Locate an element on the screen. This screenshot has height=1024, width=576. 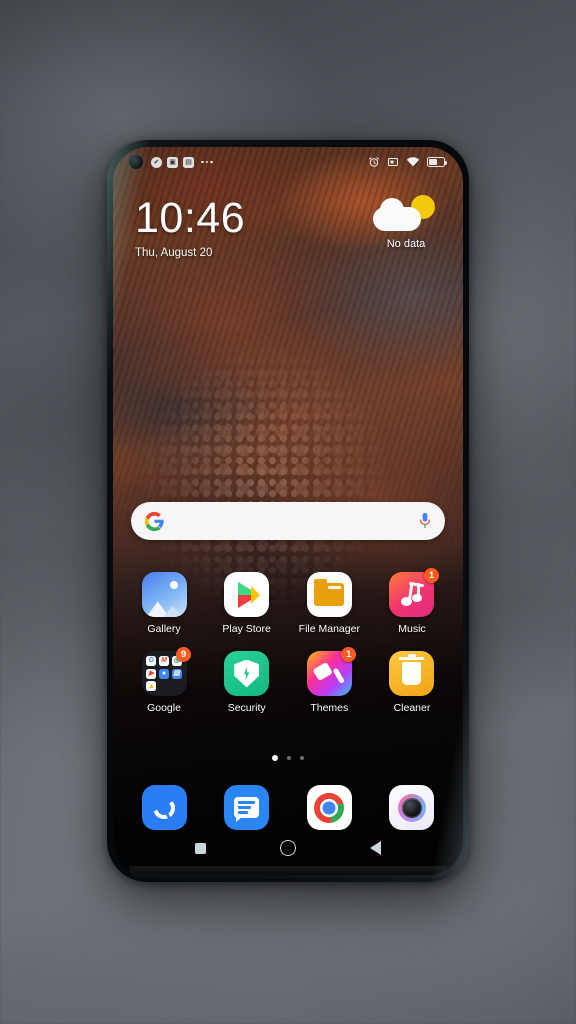
clock-date: Thu, August 20 is located at coordinates (174, 253).